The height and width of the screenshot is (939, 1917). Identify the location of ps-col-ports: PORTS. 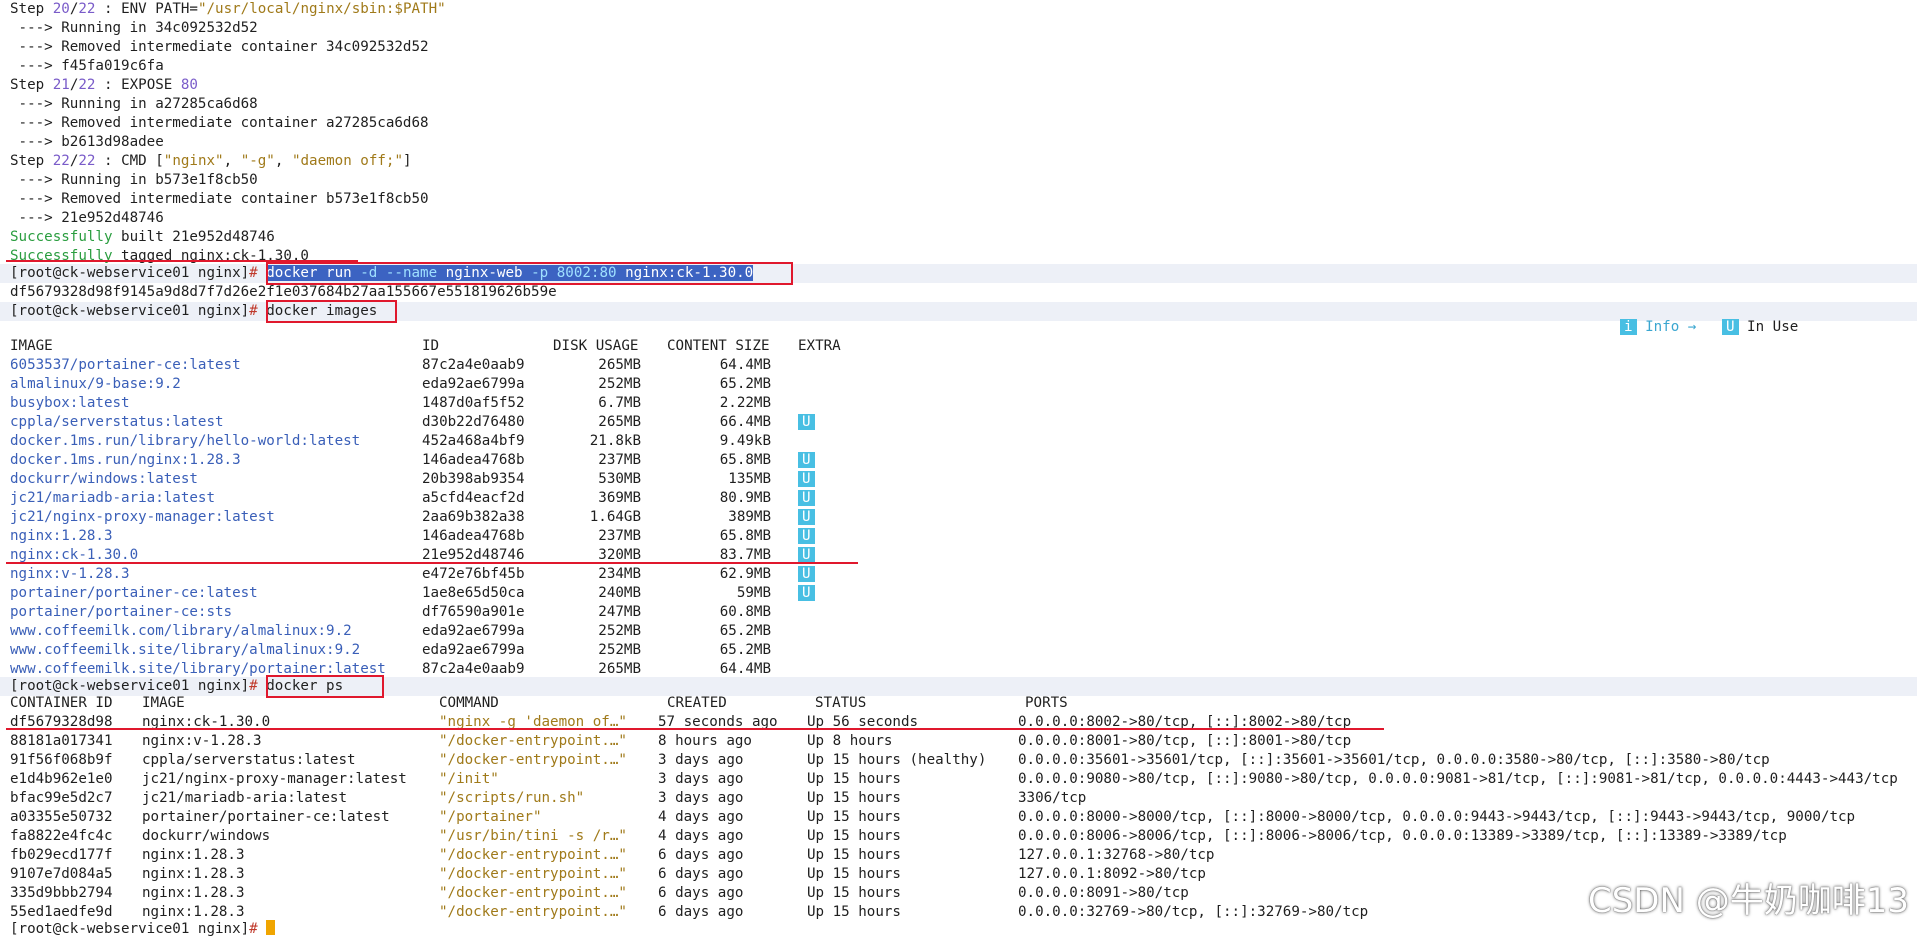
(1046, 703).